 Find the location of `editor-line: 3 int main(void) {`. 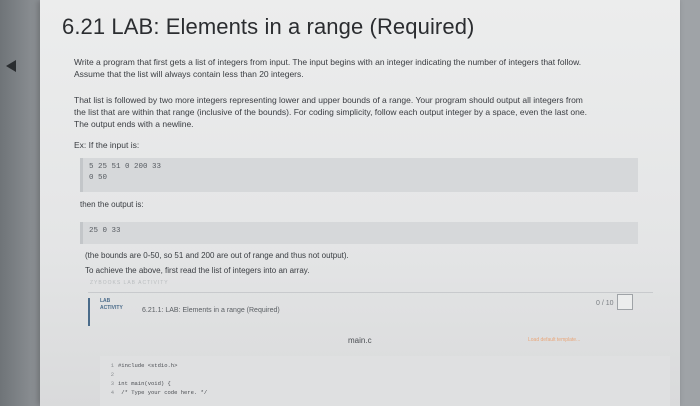

editor-line: 3 int main(void) { is located at coordinates (135, 383).